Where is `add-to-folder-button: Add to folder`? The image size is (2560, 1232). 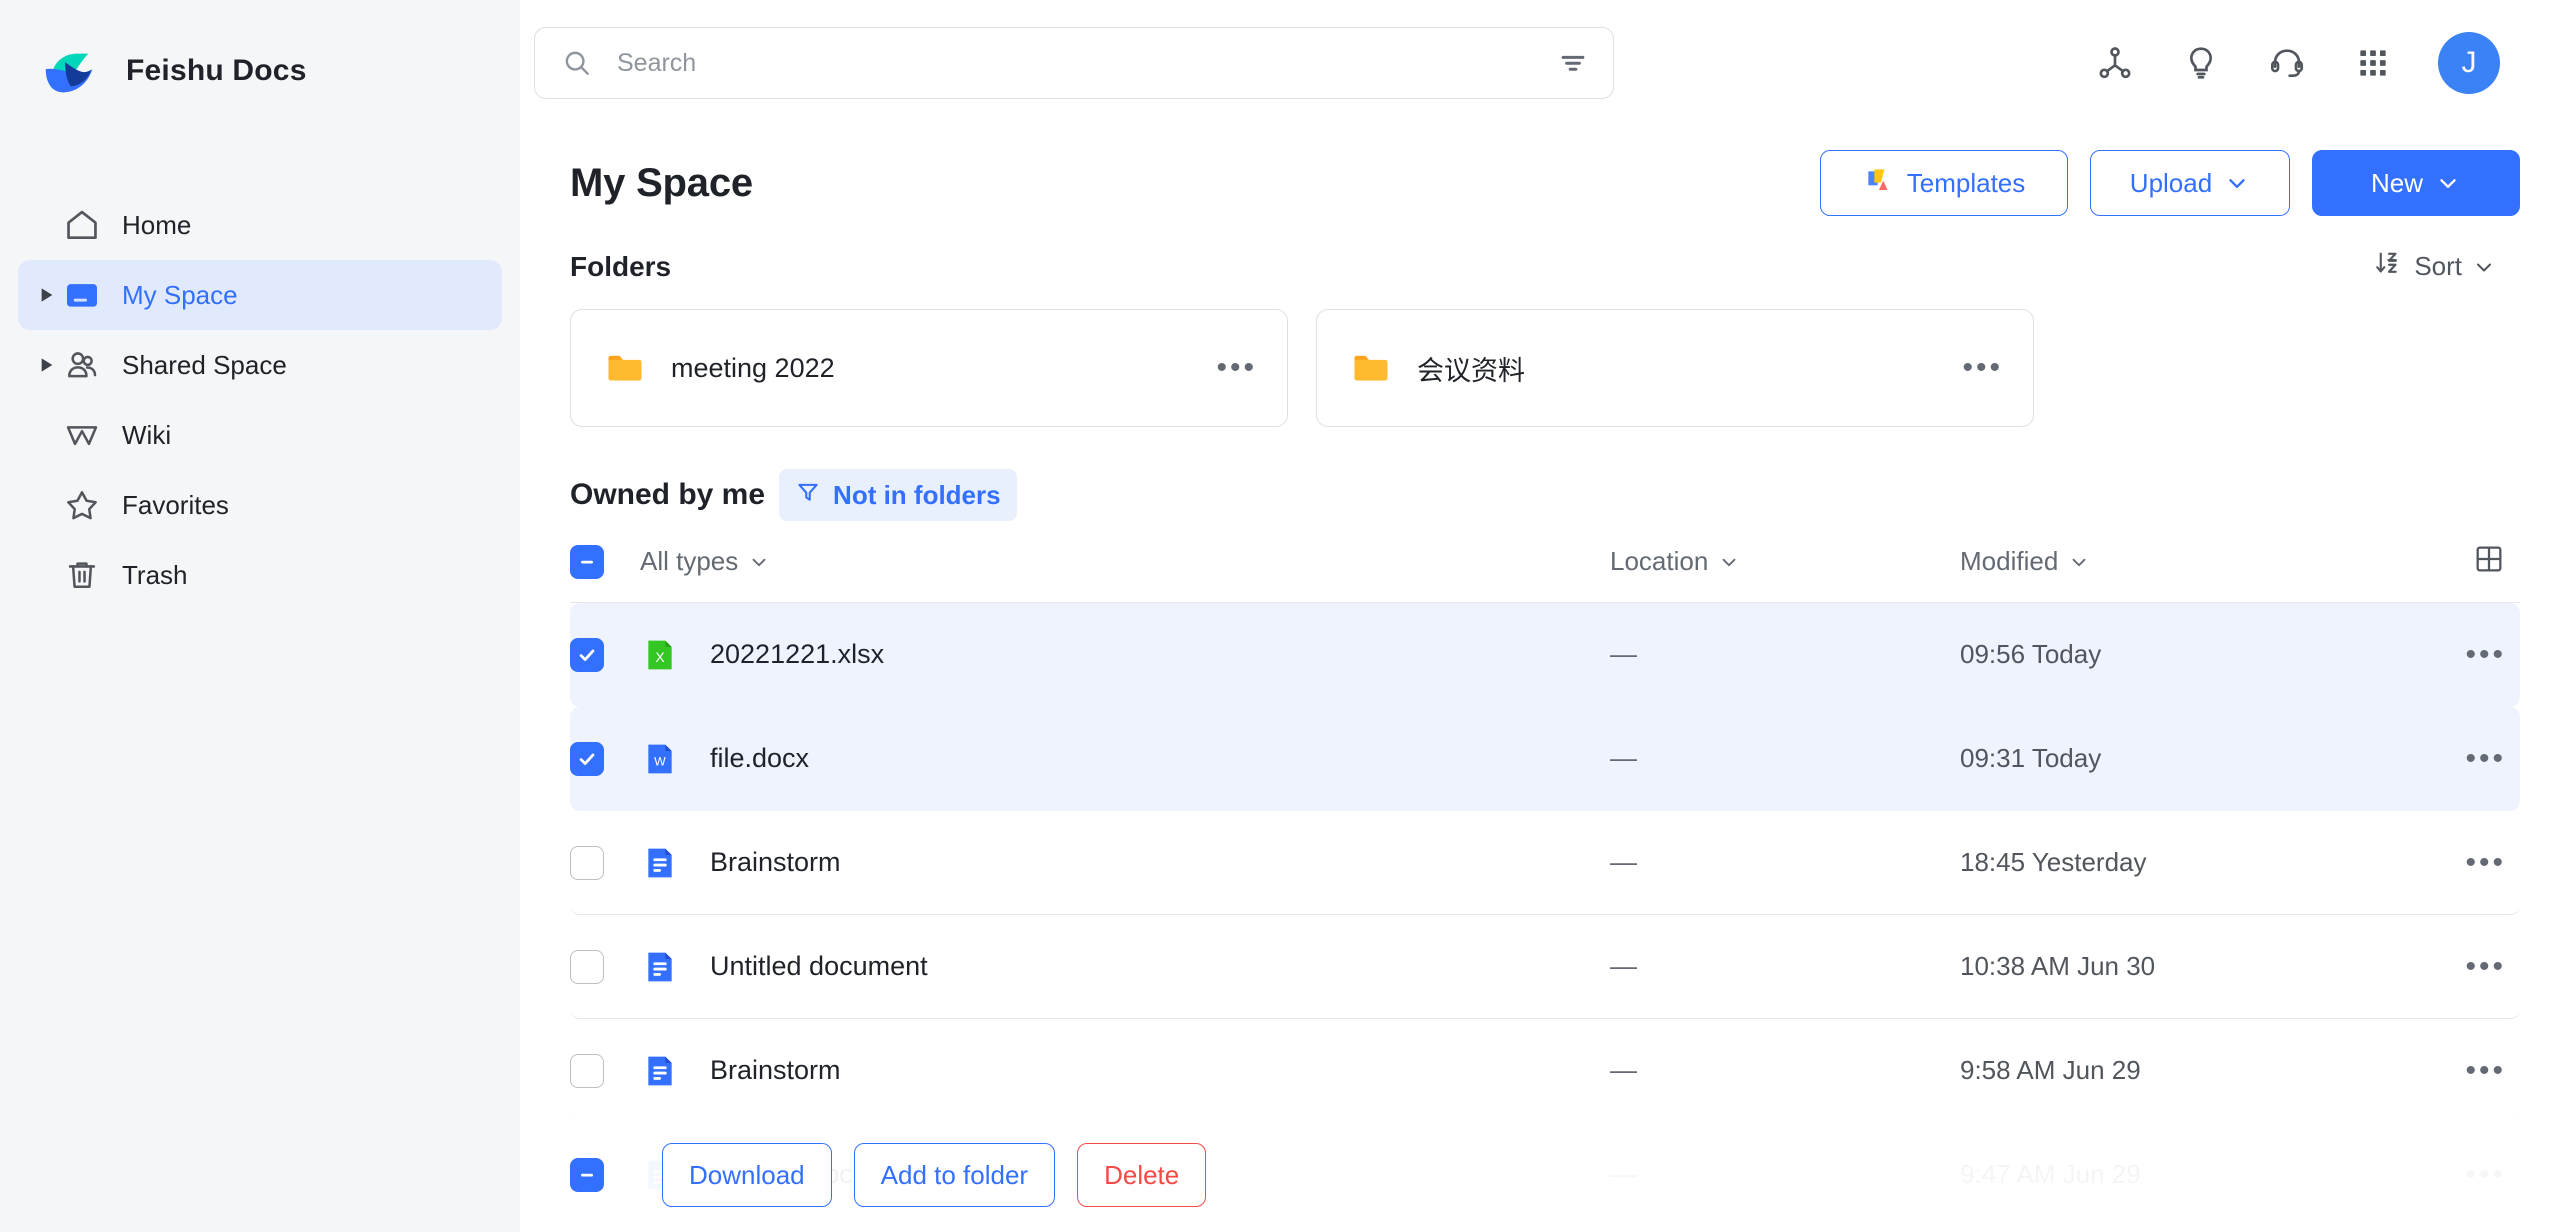
add-to-folder-button: Add to folder is located at coordinates (954, 1175).